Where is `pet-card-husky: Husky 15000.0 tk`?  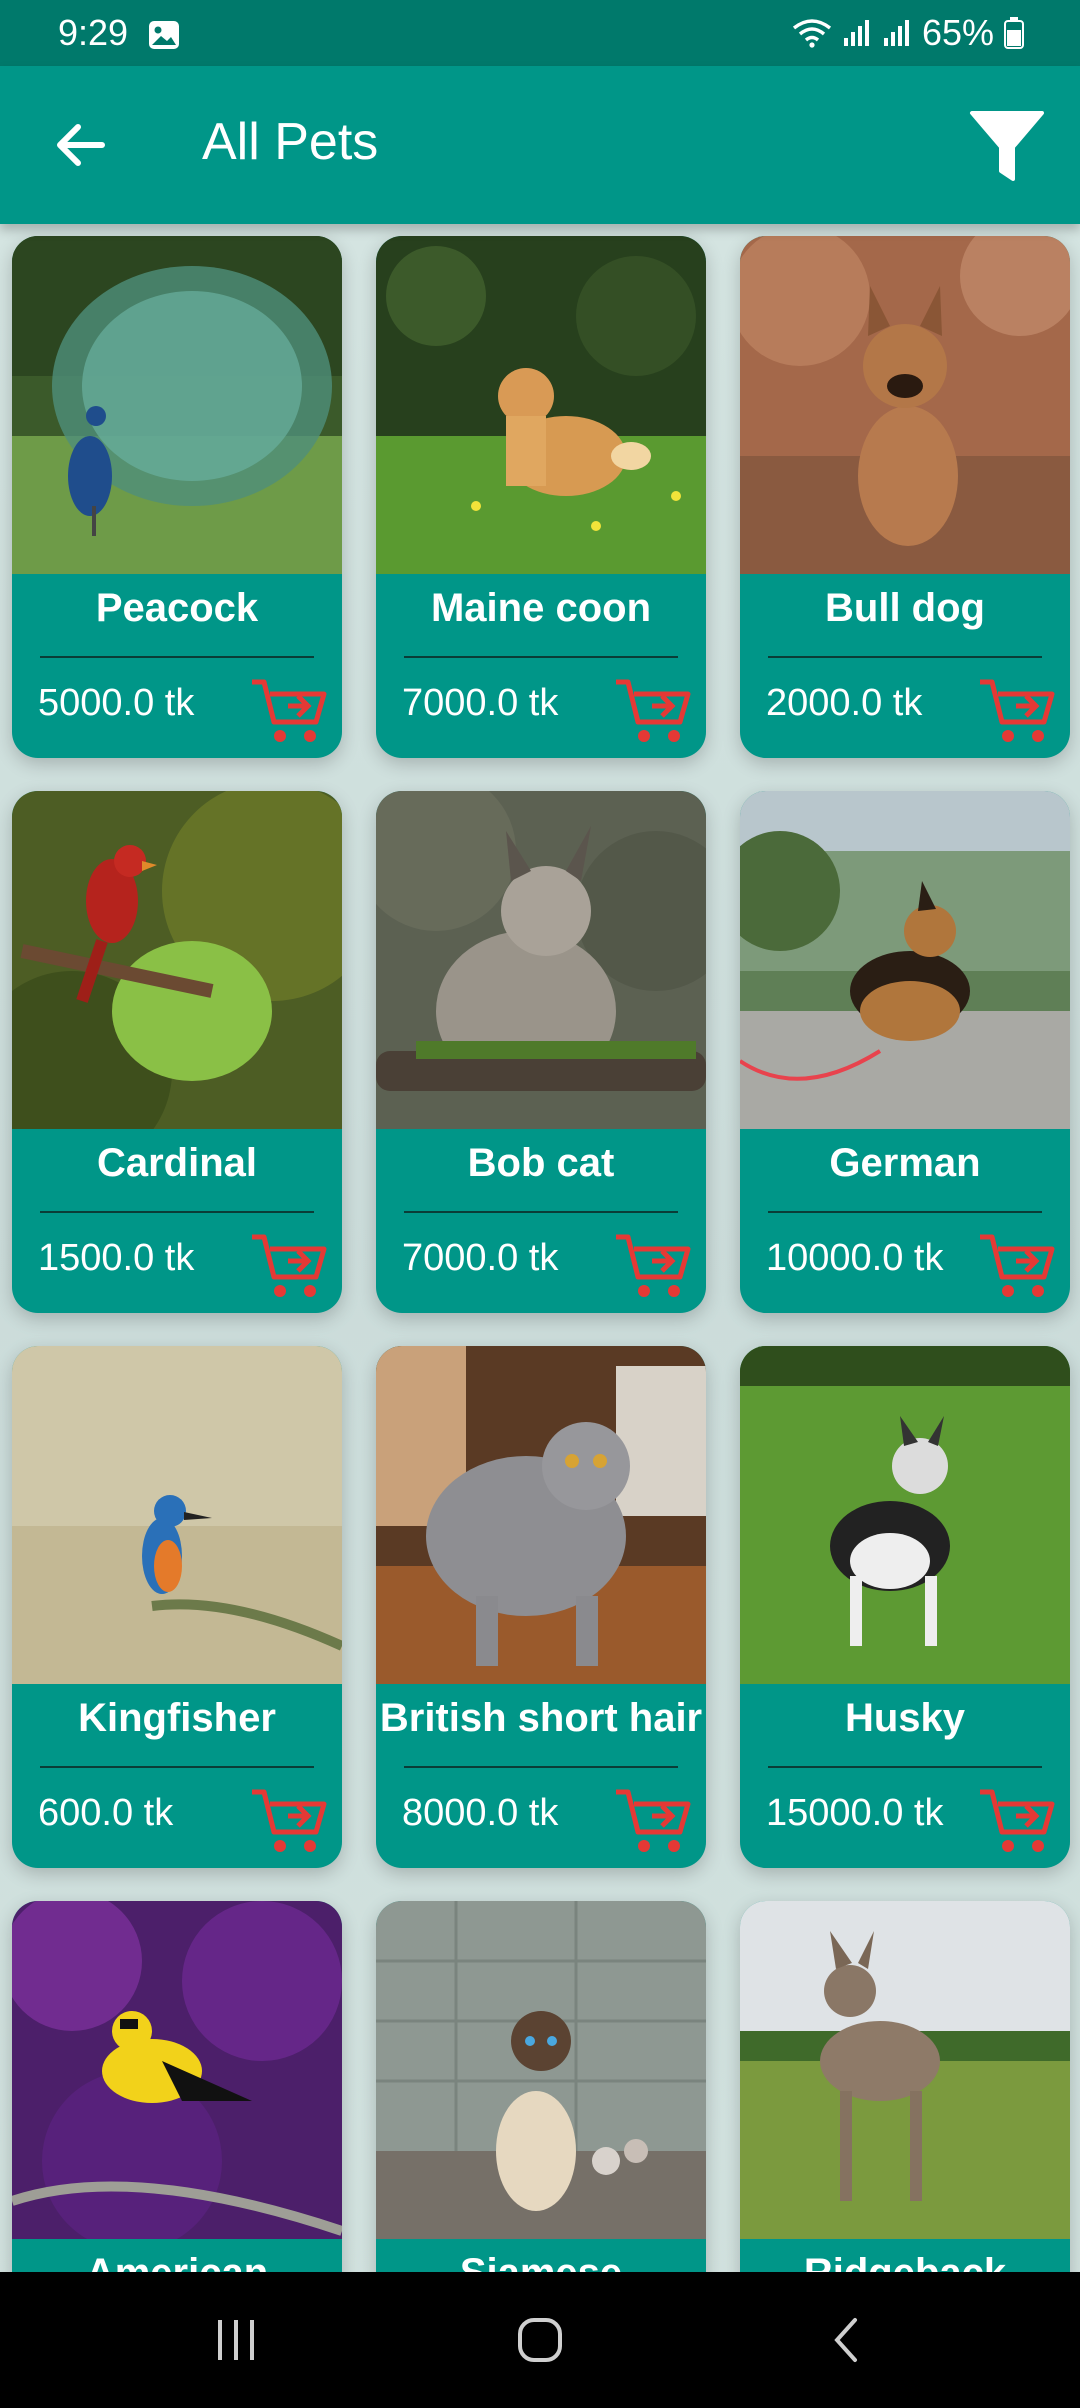 pet-card-husky: Husky 15000.0 tk is located at coordinates (905, 1607).